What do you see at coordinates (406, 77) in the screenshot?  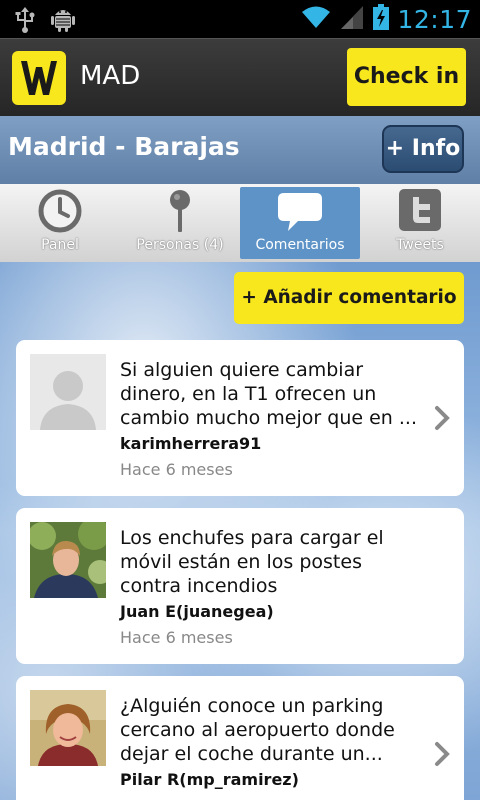 I see `check-in-button: Check in` at bounding box center [406, 77].